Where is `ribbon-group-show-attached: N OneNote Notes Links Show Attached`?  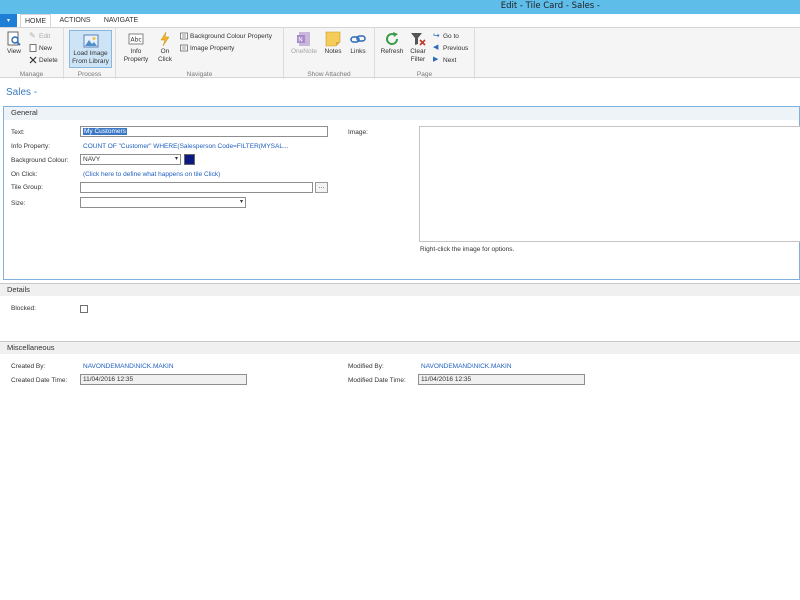
ribbon-group-show-attached: N OneNote Notes Links Show Attached is located at coordinates (329, 53).